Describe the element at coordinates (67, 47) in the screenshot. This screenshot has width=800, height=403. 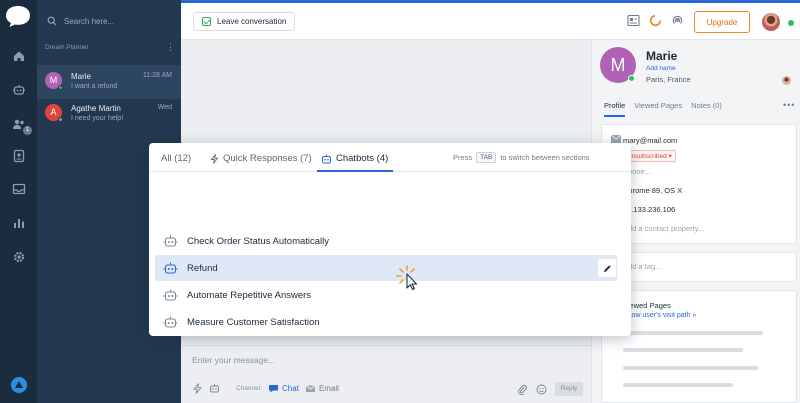
I see `section-title: Dream Planner` at that location.